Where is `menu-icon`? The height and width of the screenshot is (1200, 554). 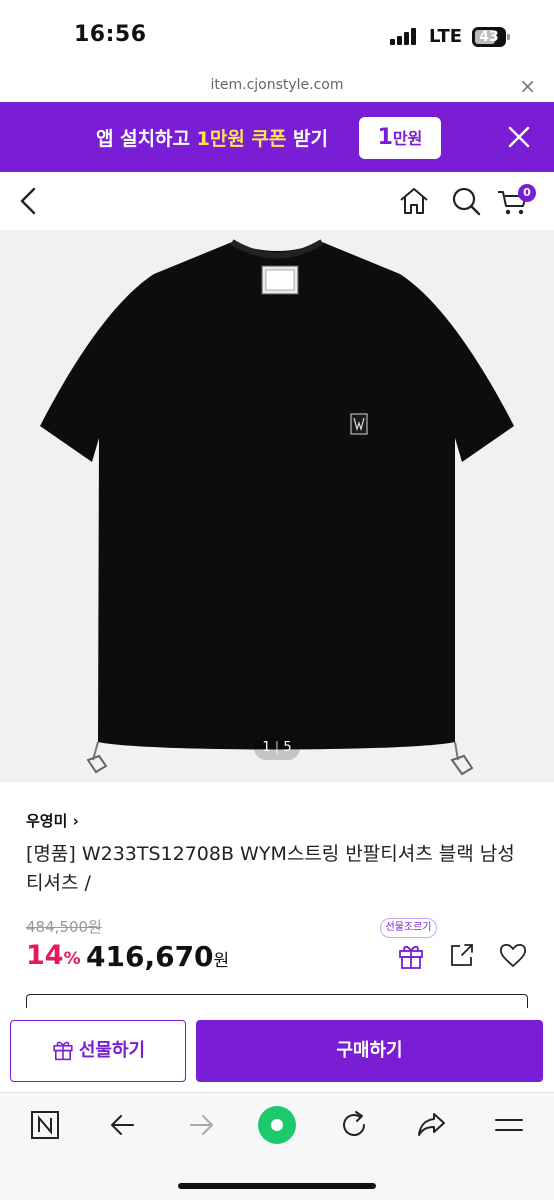
menu-icon is located at coordinates (509, 1125).